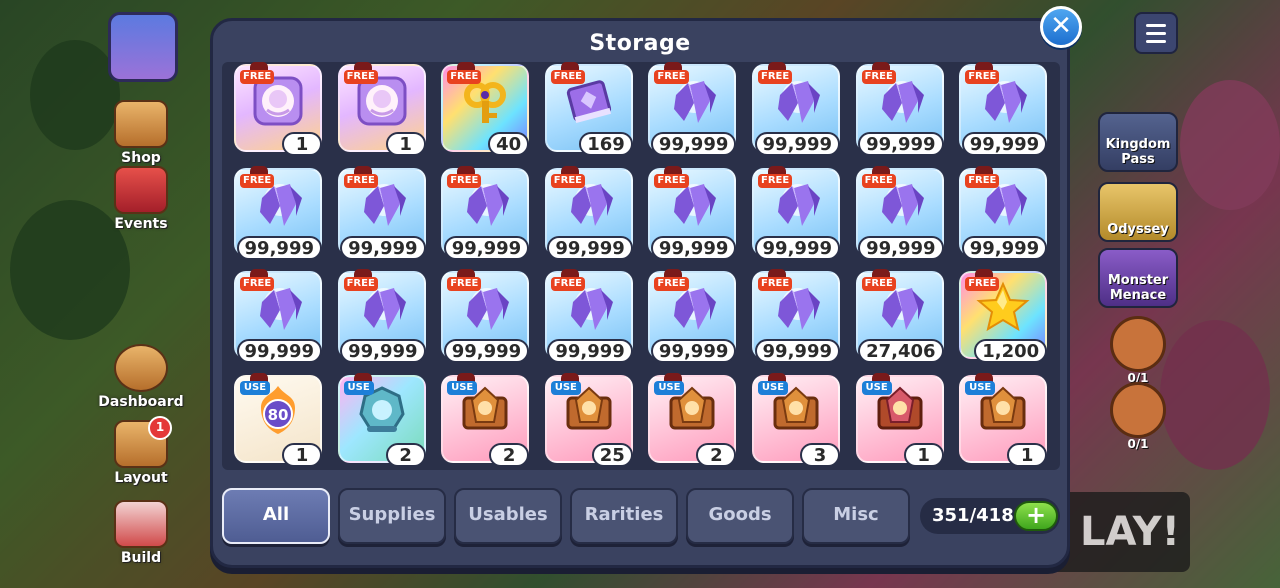 Image resolution: width=1280 pixels, height=588 pixels. I want to click on gift-icon, so click(141, 190).